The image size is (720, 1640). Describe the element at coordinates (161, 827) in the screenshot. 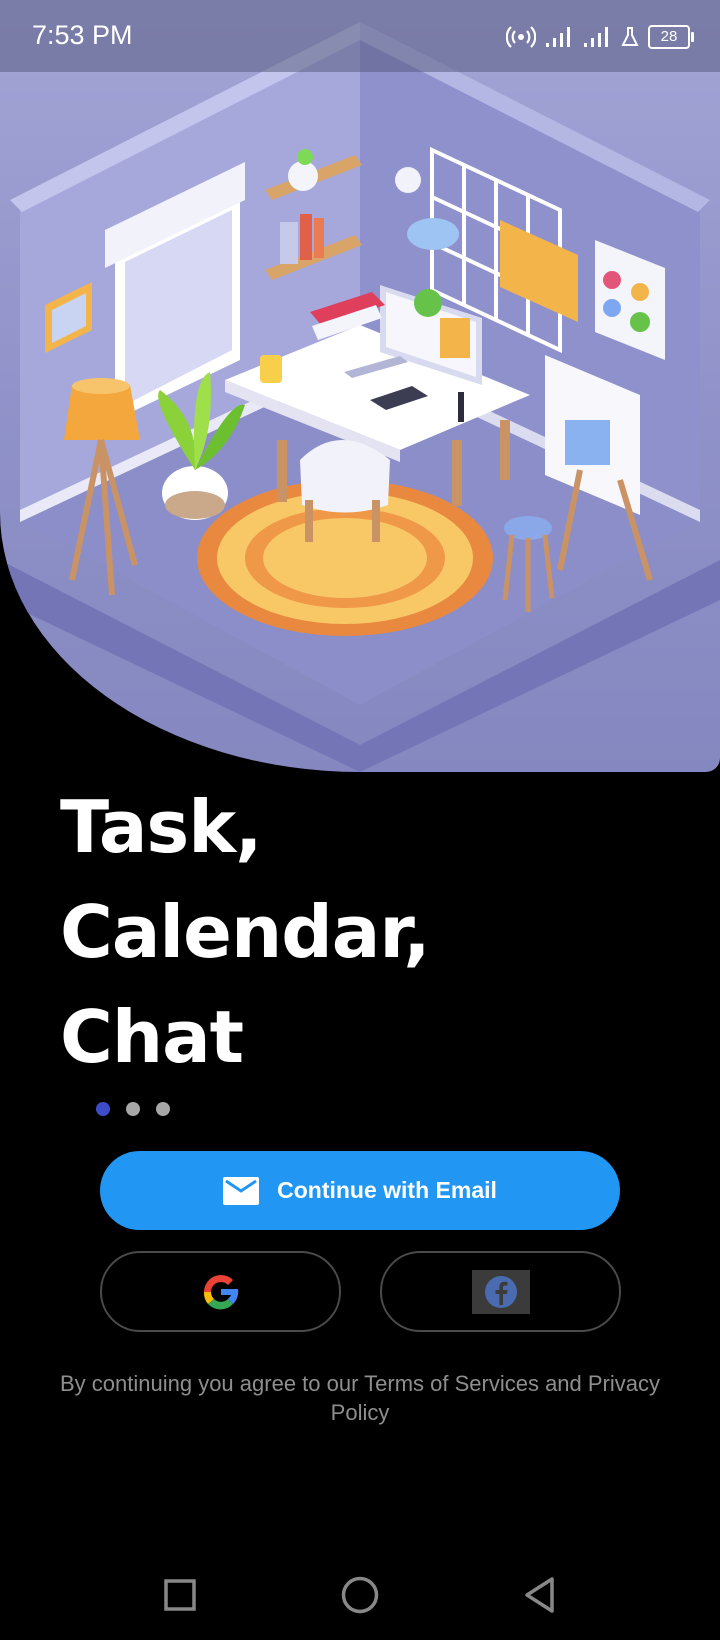

I see `headline-line-1: Task,` at that location.